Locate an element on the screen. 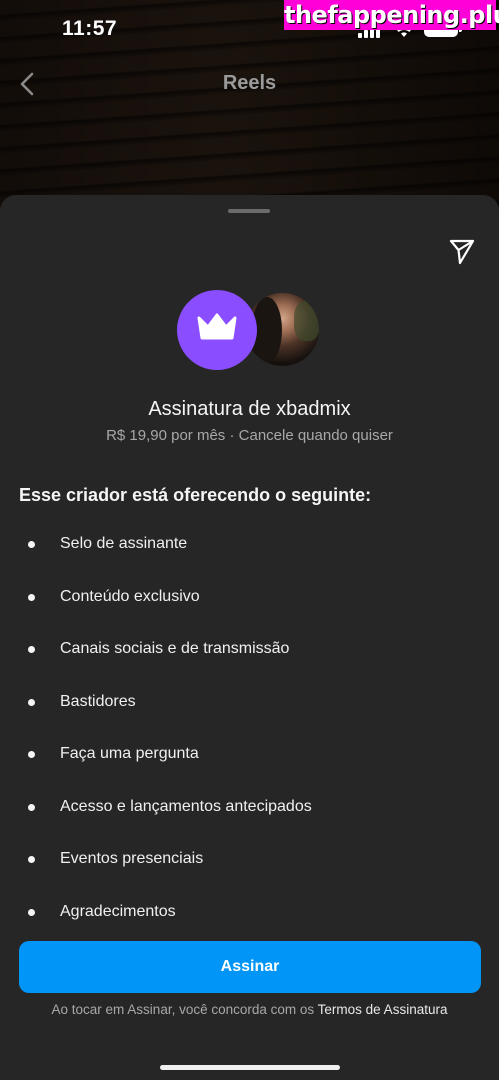  benefit-label: Selo de assinante is located at coordinates (124, 543).